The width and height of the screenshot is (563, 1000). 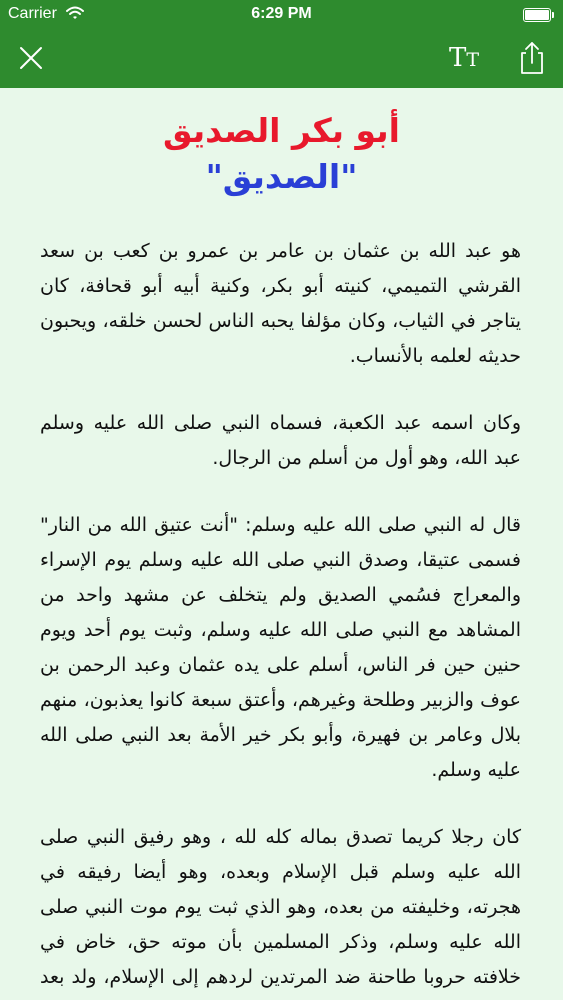 I want to click on close-icon, so click(x=31, y=63).